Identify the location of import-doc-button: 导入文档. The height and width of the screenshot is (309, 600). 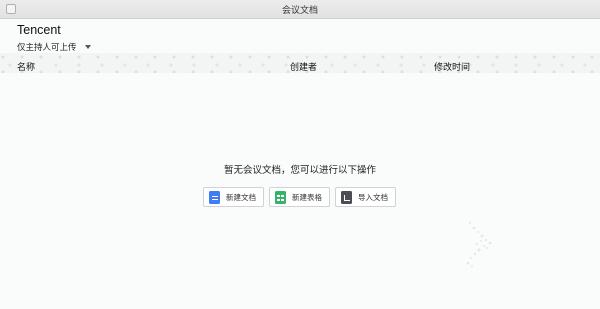
(365, 197).